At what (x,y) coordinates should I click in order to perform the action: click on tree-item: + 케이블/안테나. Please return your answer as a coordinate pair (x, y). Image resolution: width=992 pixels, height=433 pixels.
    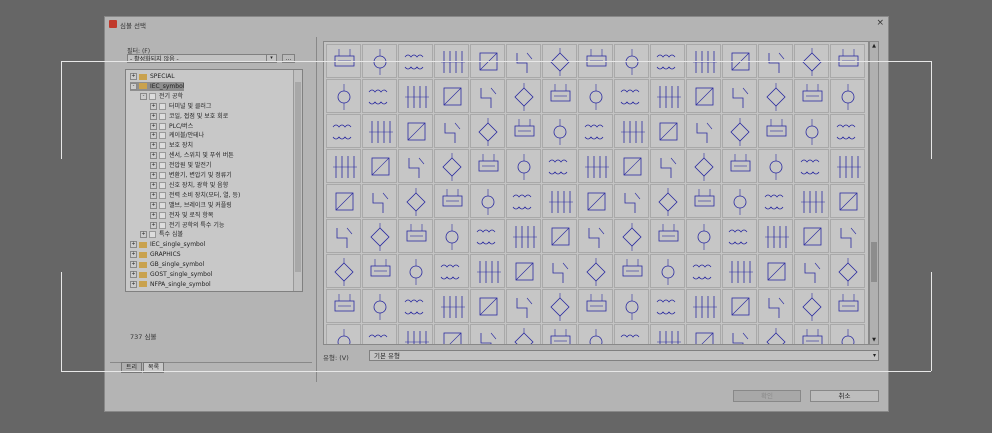
    Looking at the image, I should click on (177, 135).